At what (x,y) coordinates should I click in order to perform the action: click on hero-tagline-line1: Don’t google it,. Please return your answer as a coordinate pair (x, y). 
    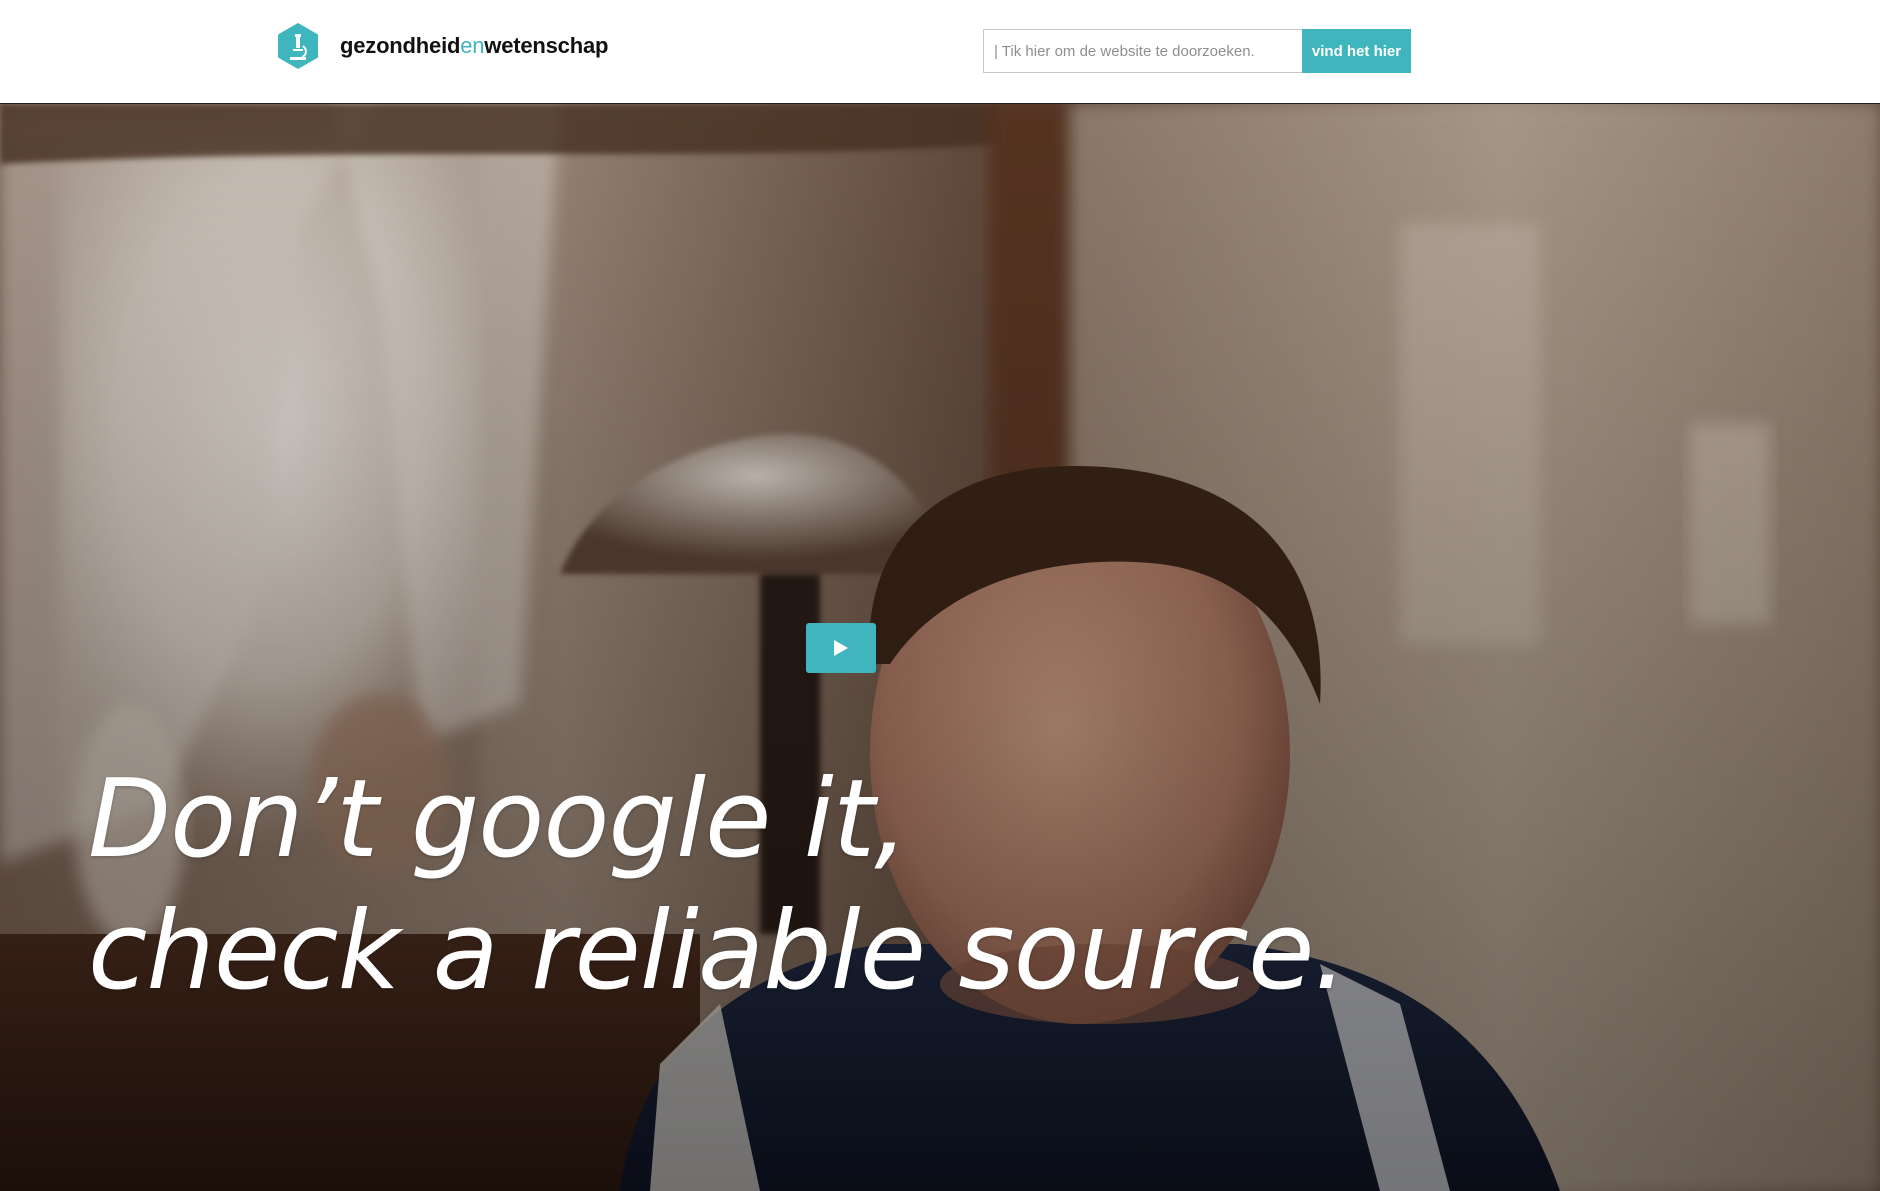
    Looking at the image, I should click on (498, 819).